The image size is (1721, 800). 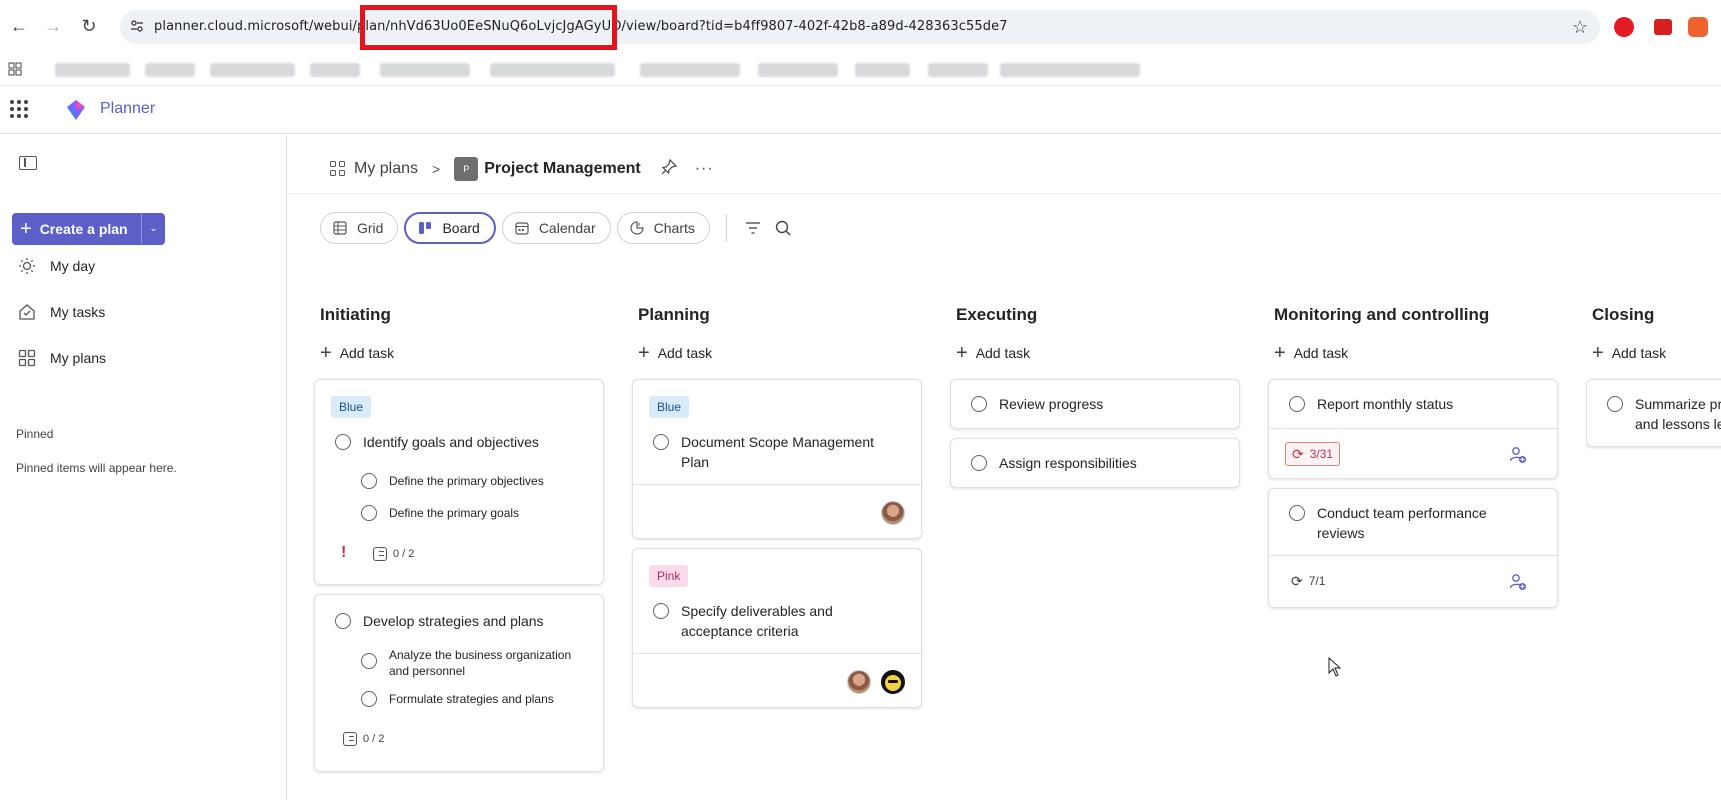 I want to click on page-title: Project Management, so click(x=562, y=169).